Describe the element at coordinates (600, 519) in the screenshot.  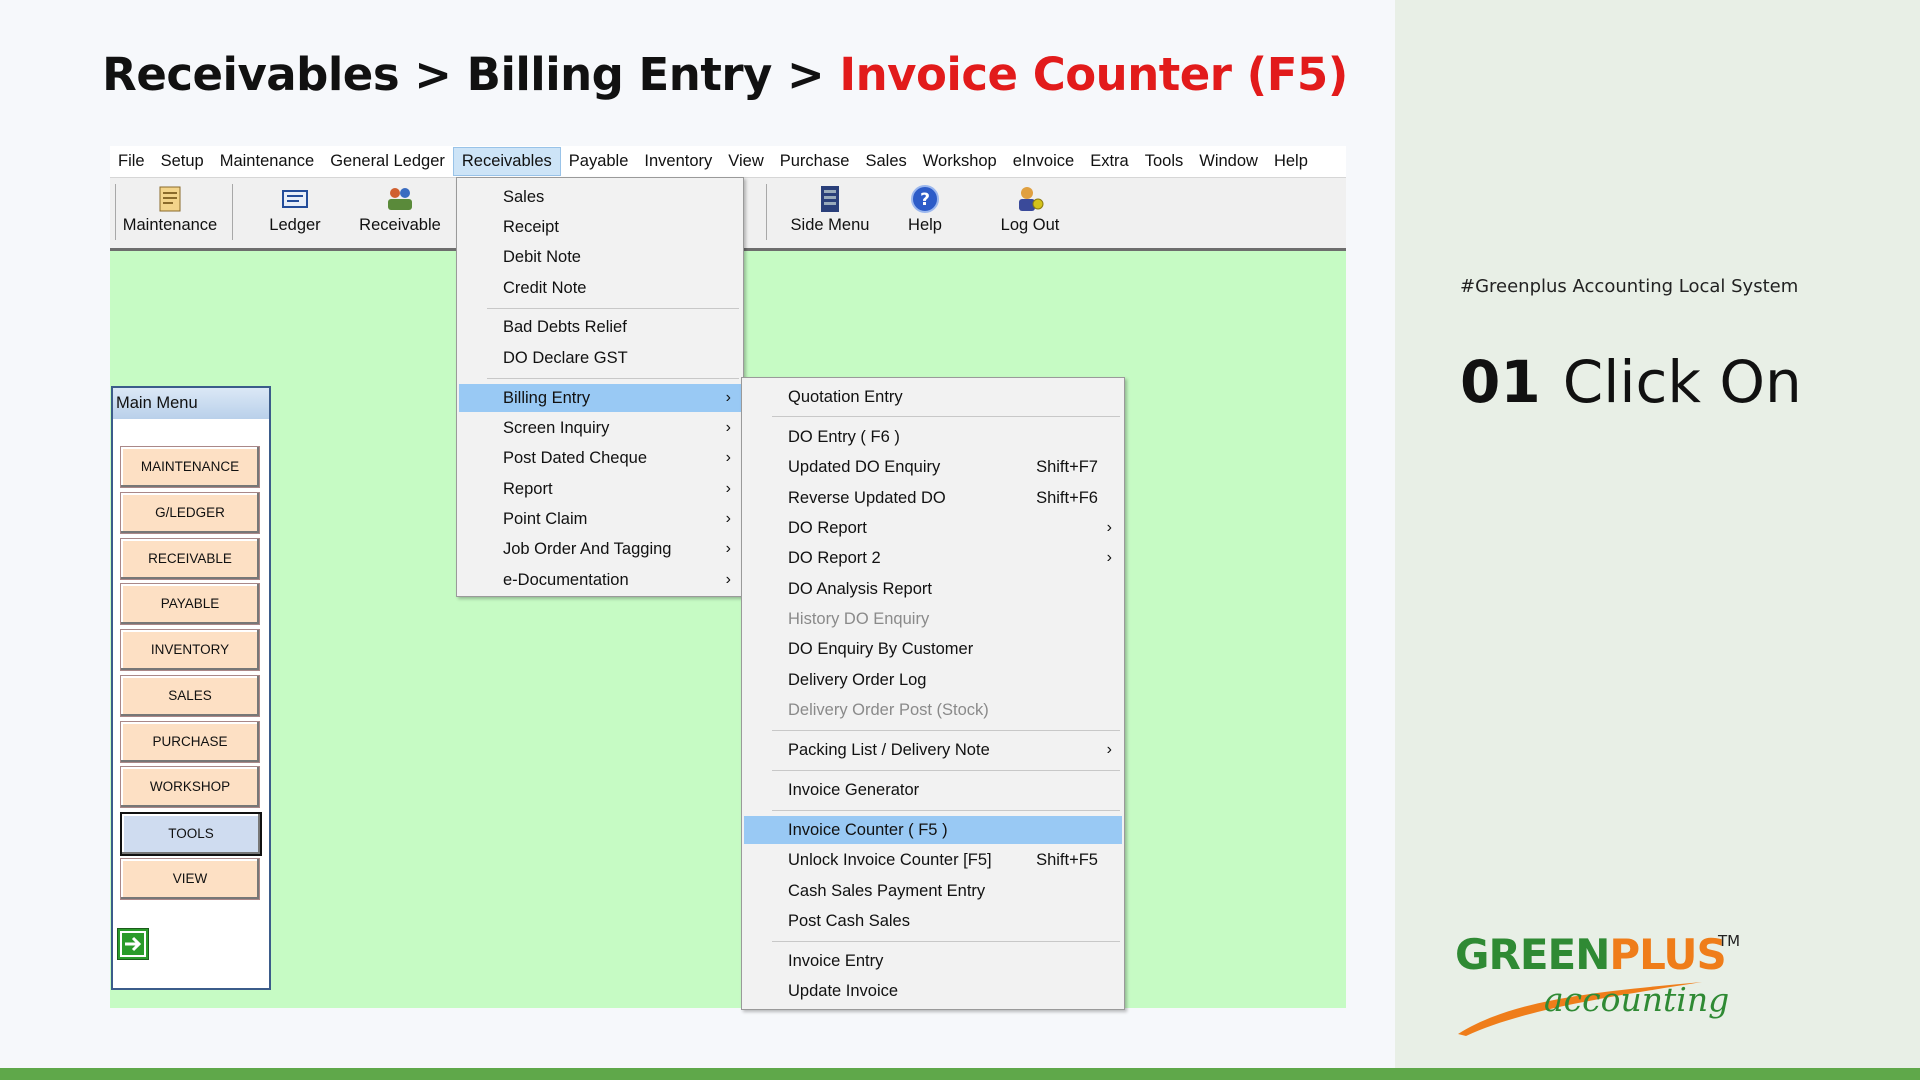
I see `menu-item-point-claim: Point Claim ›` at that location.